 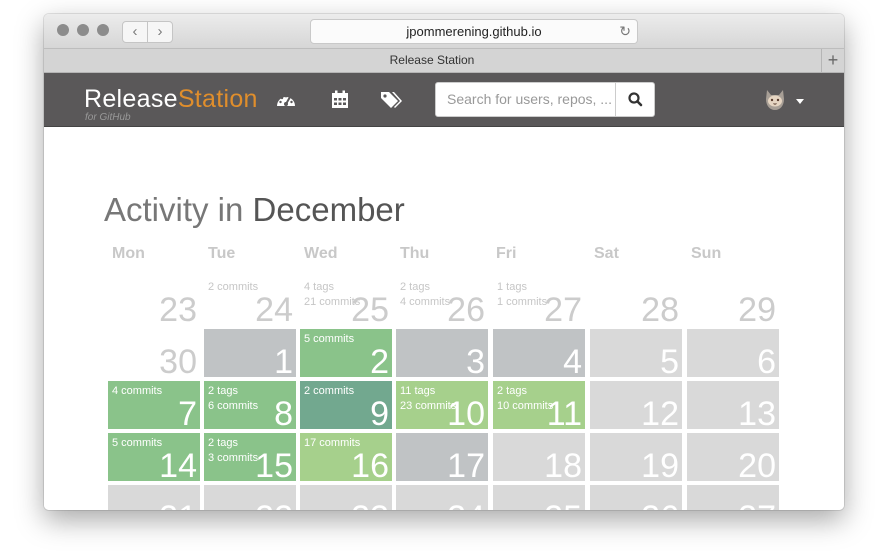 What do you see at coordinates (757, 412) in the screenshot?
I see `day-number: 13` at bounding box center [757, 412].